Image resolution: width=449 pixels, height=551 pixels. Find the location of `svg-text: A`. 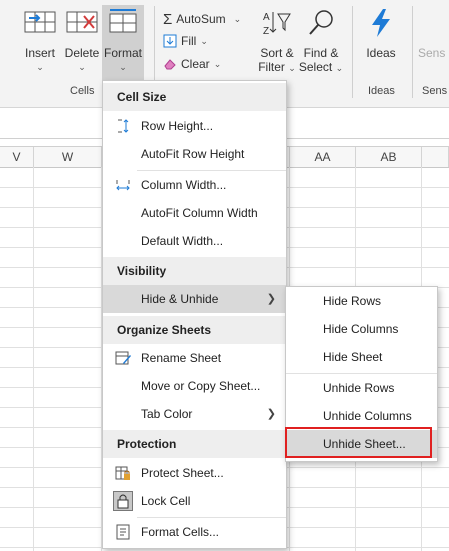

svg-text: A is located at coordinates (266, 17).